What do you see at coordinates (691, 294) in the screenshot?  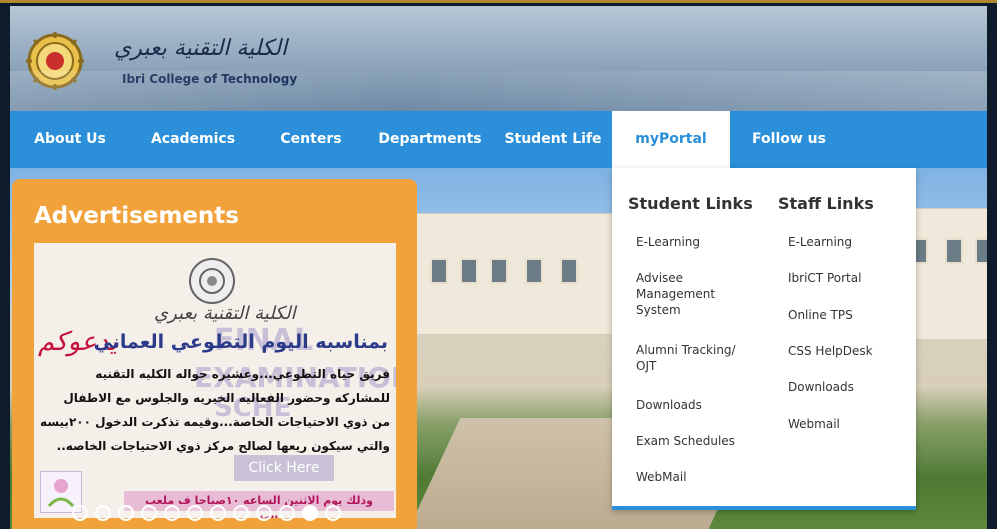 I see `student-link-advisee-management-system: Advisee Management System` at bounding box center [691, 294].